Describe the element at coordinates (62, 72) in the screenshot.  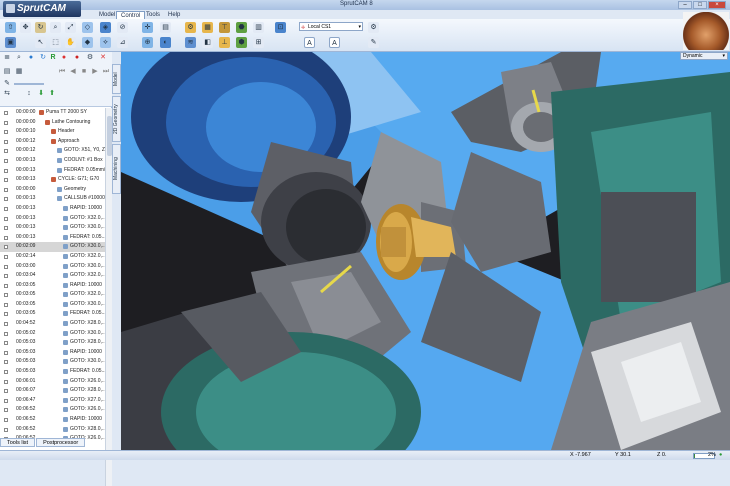
I see `first-icon: ⏮` at that location.